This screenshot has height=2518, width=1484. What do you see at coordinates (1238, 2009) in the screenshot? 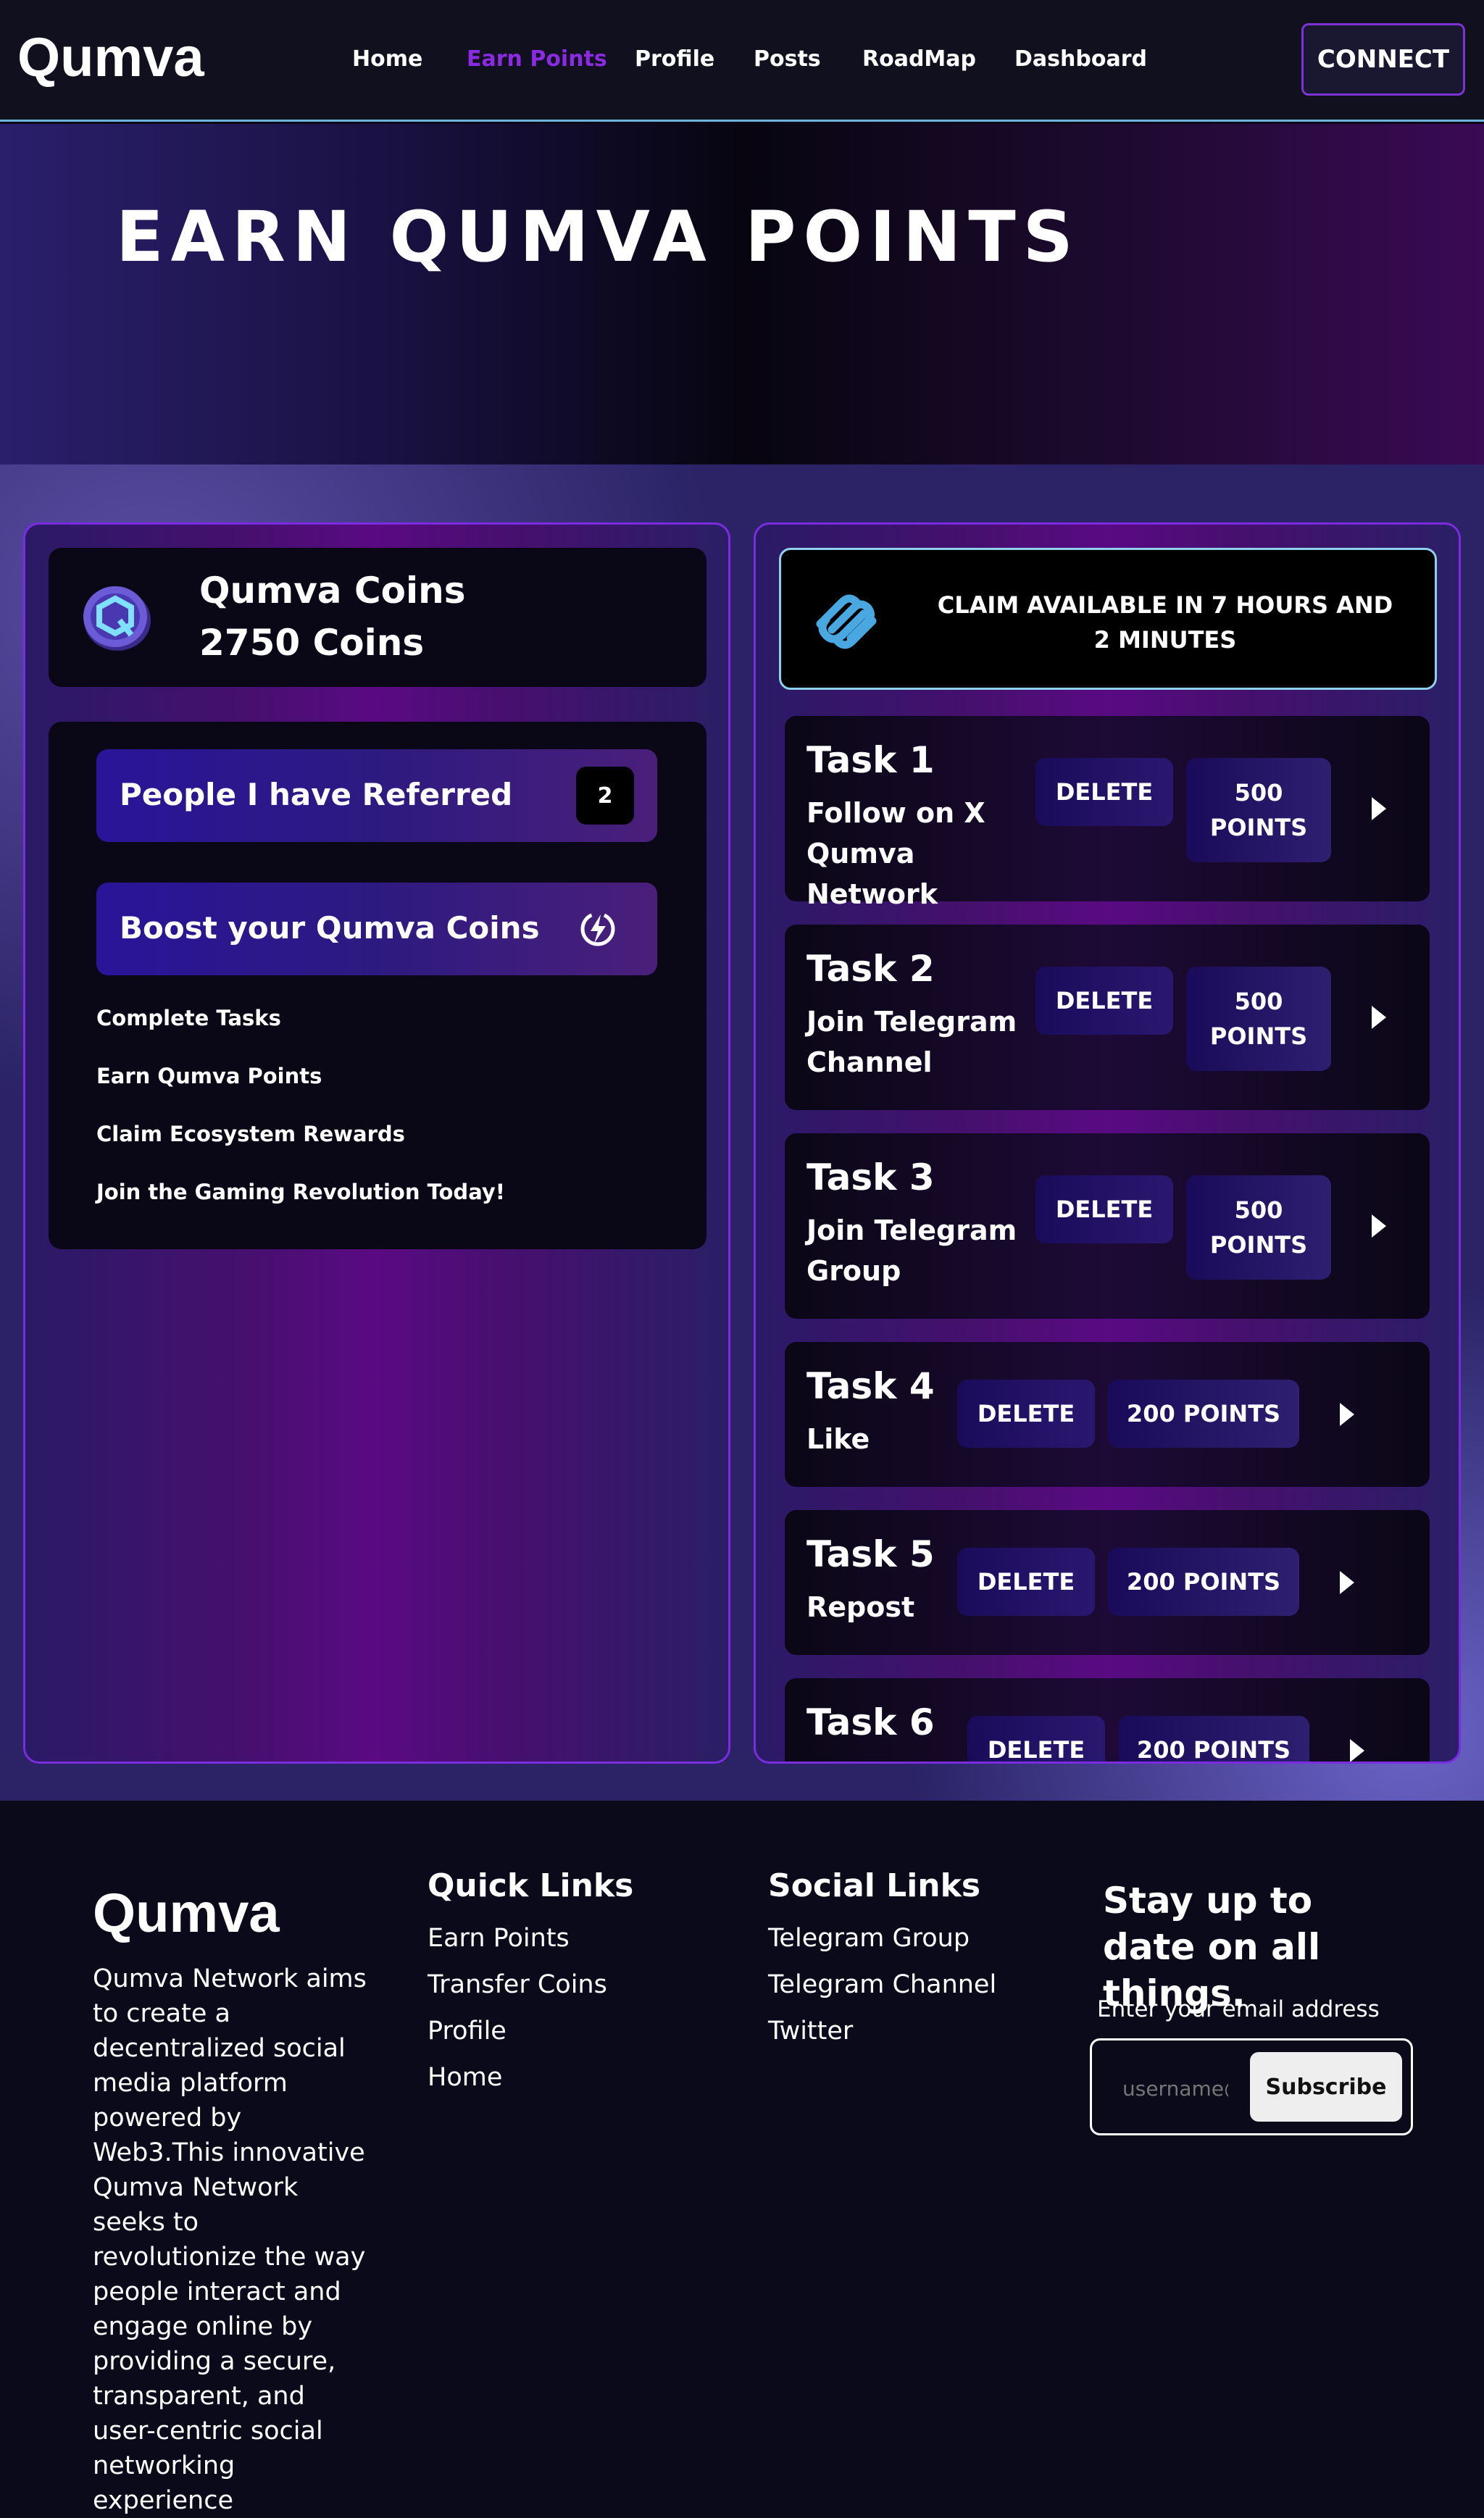
I see `email-label: Enter your email address` at bounding box center [1238, 2009].